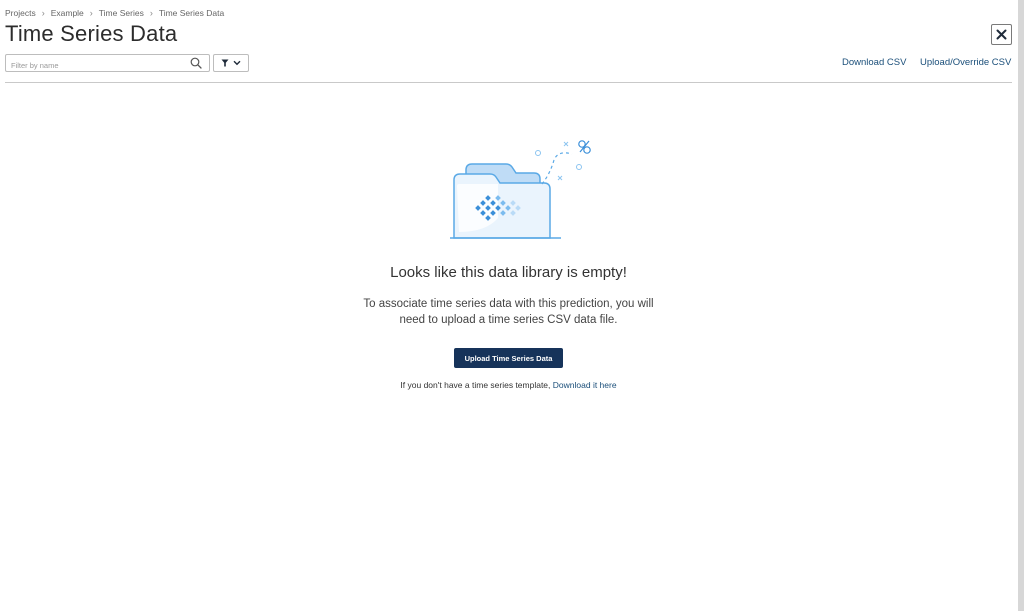 This screenshot has height=611, width=1024. Describe the element at coordinates (520, 189) in the screenshot. I see `empty-folder-illustration` at that location.